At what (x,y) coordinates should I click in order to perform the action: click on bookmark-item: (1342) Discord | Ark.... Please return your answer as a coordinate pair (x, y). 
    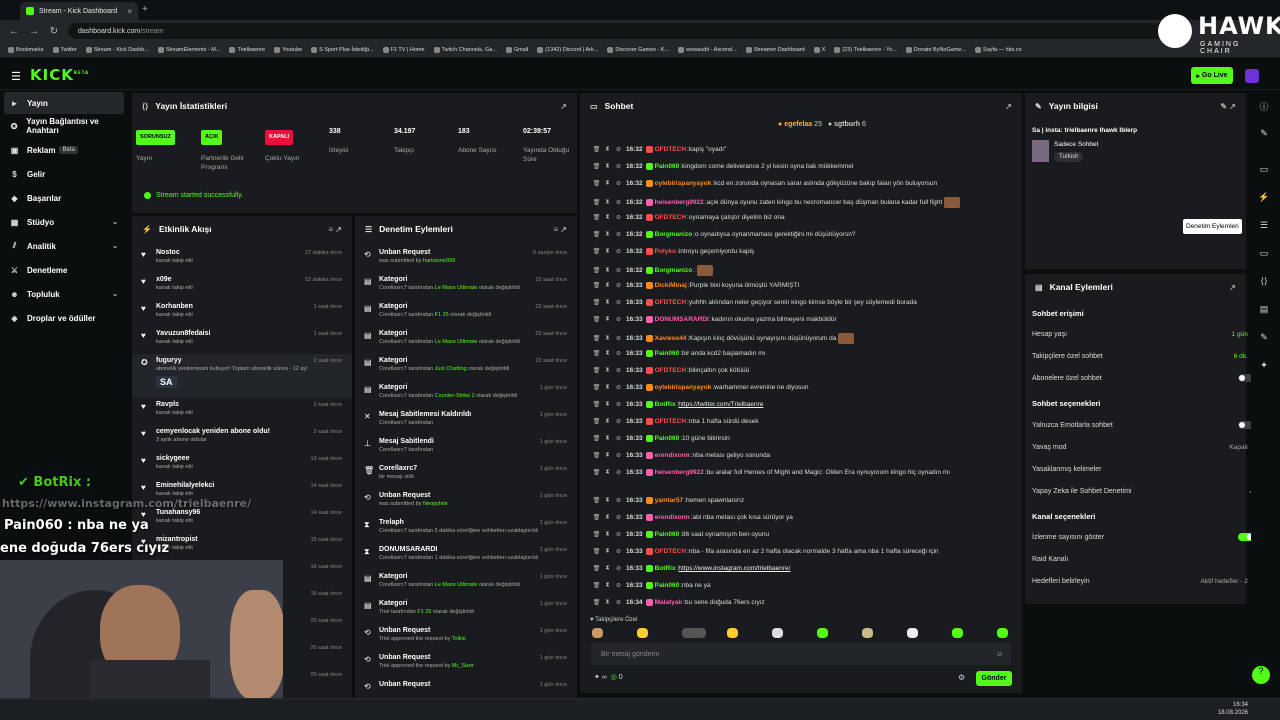
    Looking at the image, I should click on (567, 49).